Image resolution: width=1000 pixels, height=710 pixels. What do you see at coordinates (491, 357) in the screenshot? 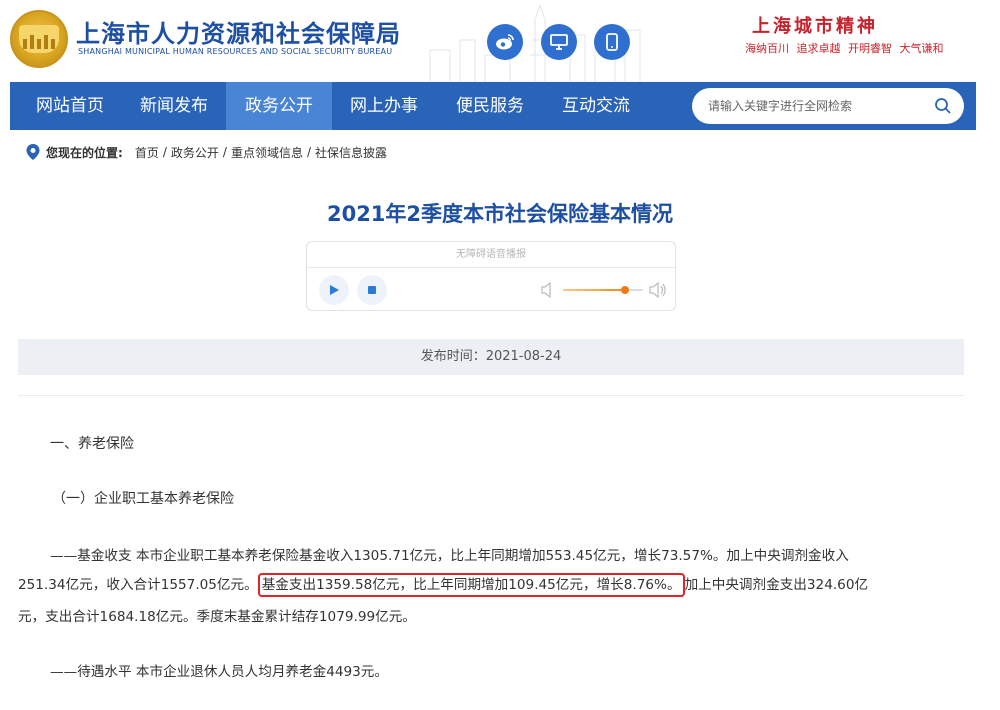
I see `publish-time: 发布时间：2021-08-24` at bounding box center [491, 357].